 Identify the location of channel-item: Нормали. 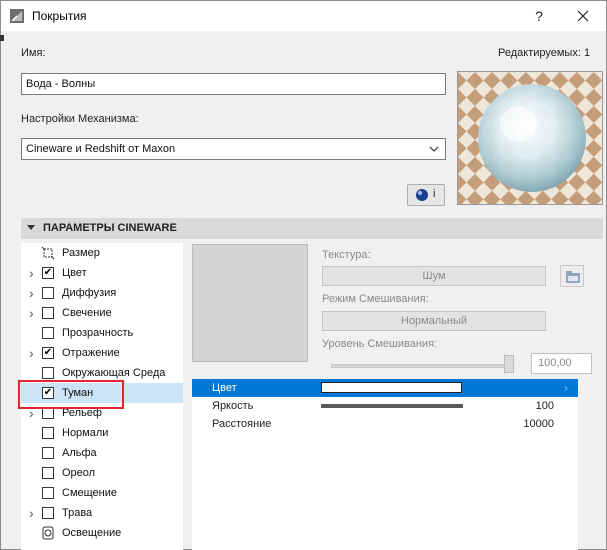
(102, 433).